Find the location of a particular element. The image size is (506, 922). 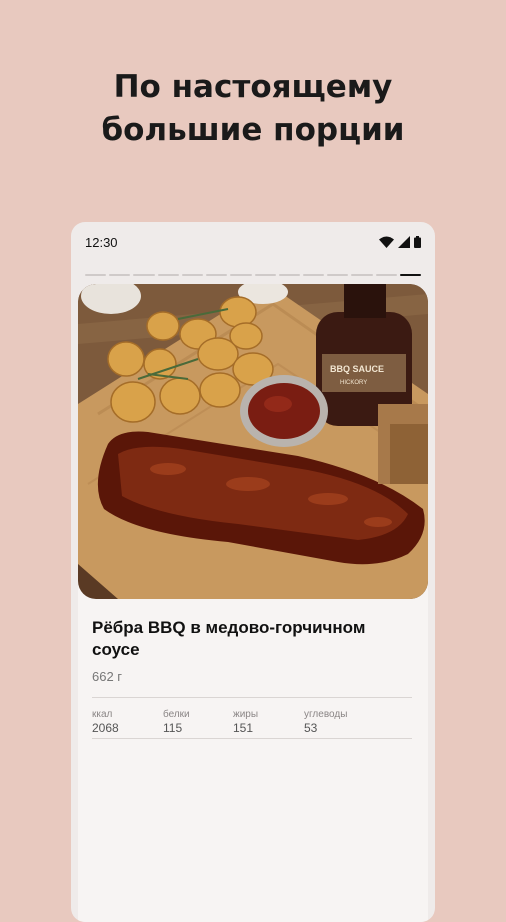

nutrition-value: 115 is located at coordinates (173, 728).